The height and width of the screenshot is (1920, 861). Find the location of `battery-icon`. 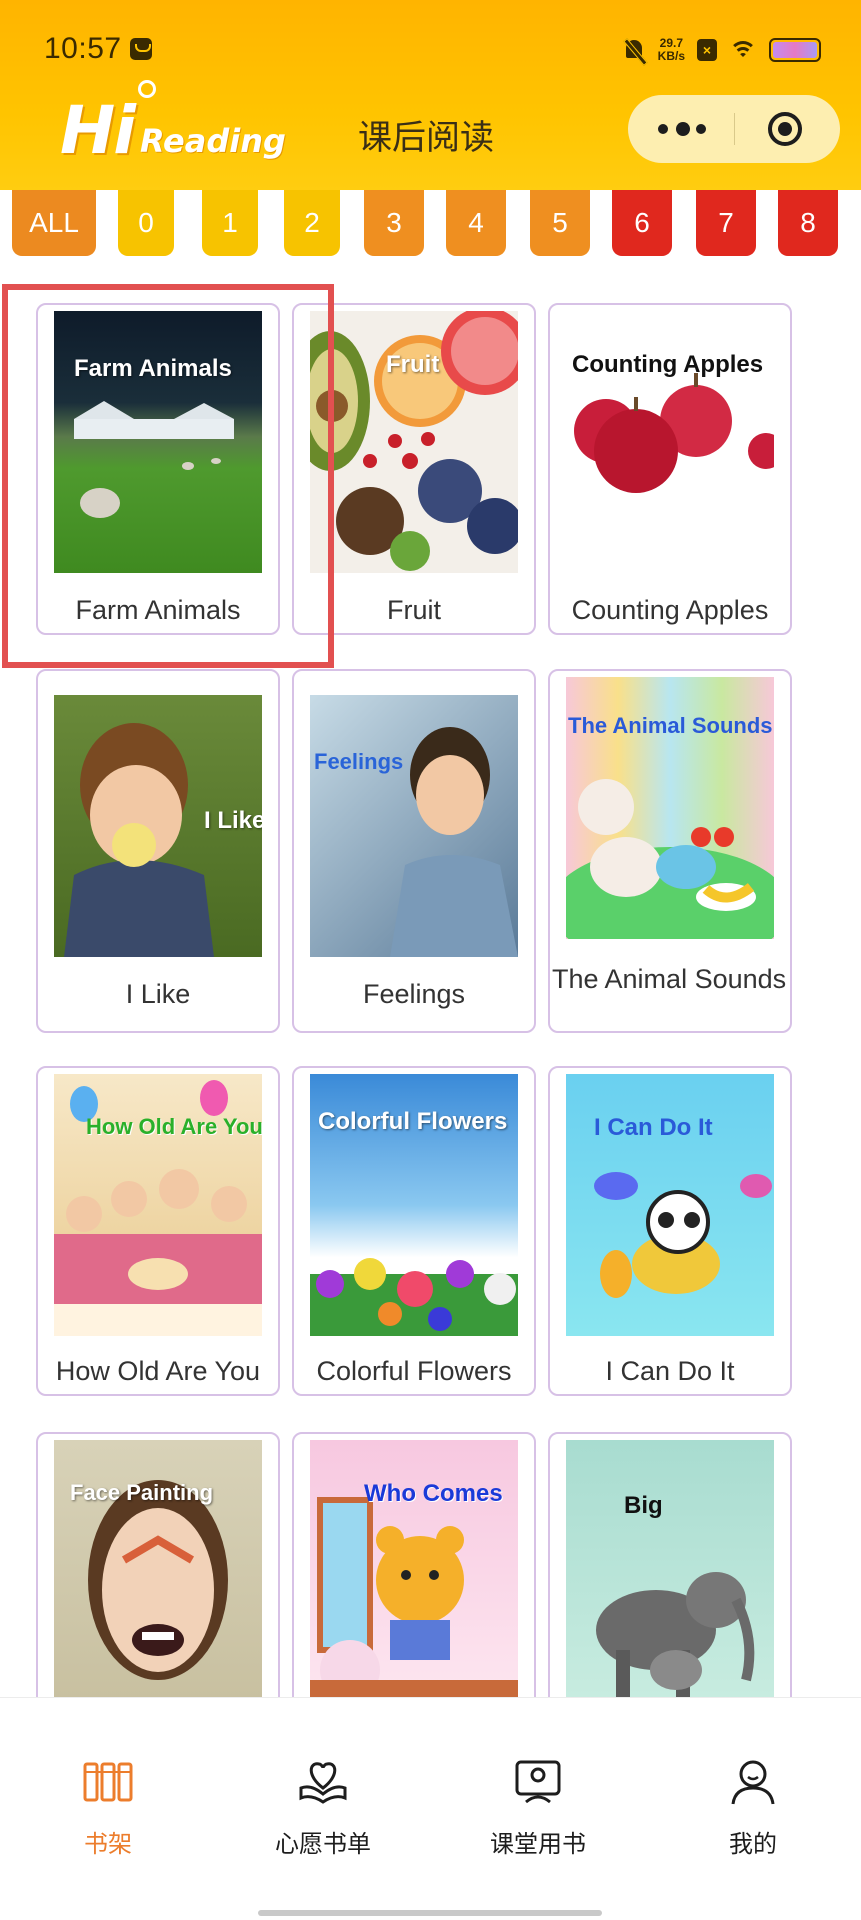

battery-icon is located at coordinates (795, 50).